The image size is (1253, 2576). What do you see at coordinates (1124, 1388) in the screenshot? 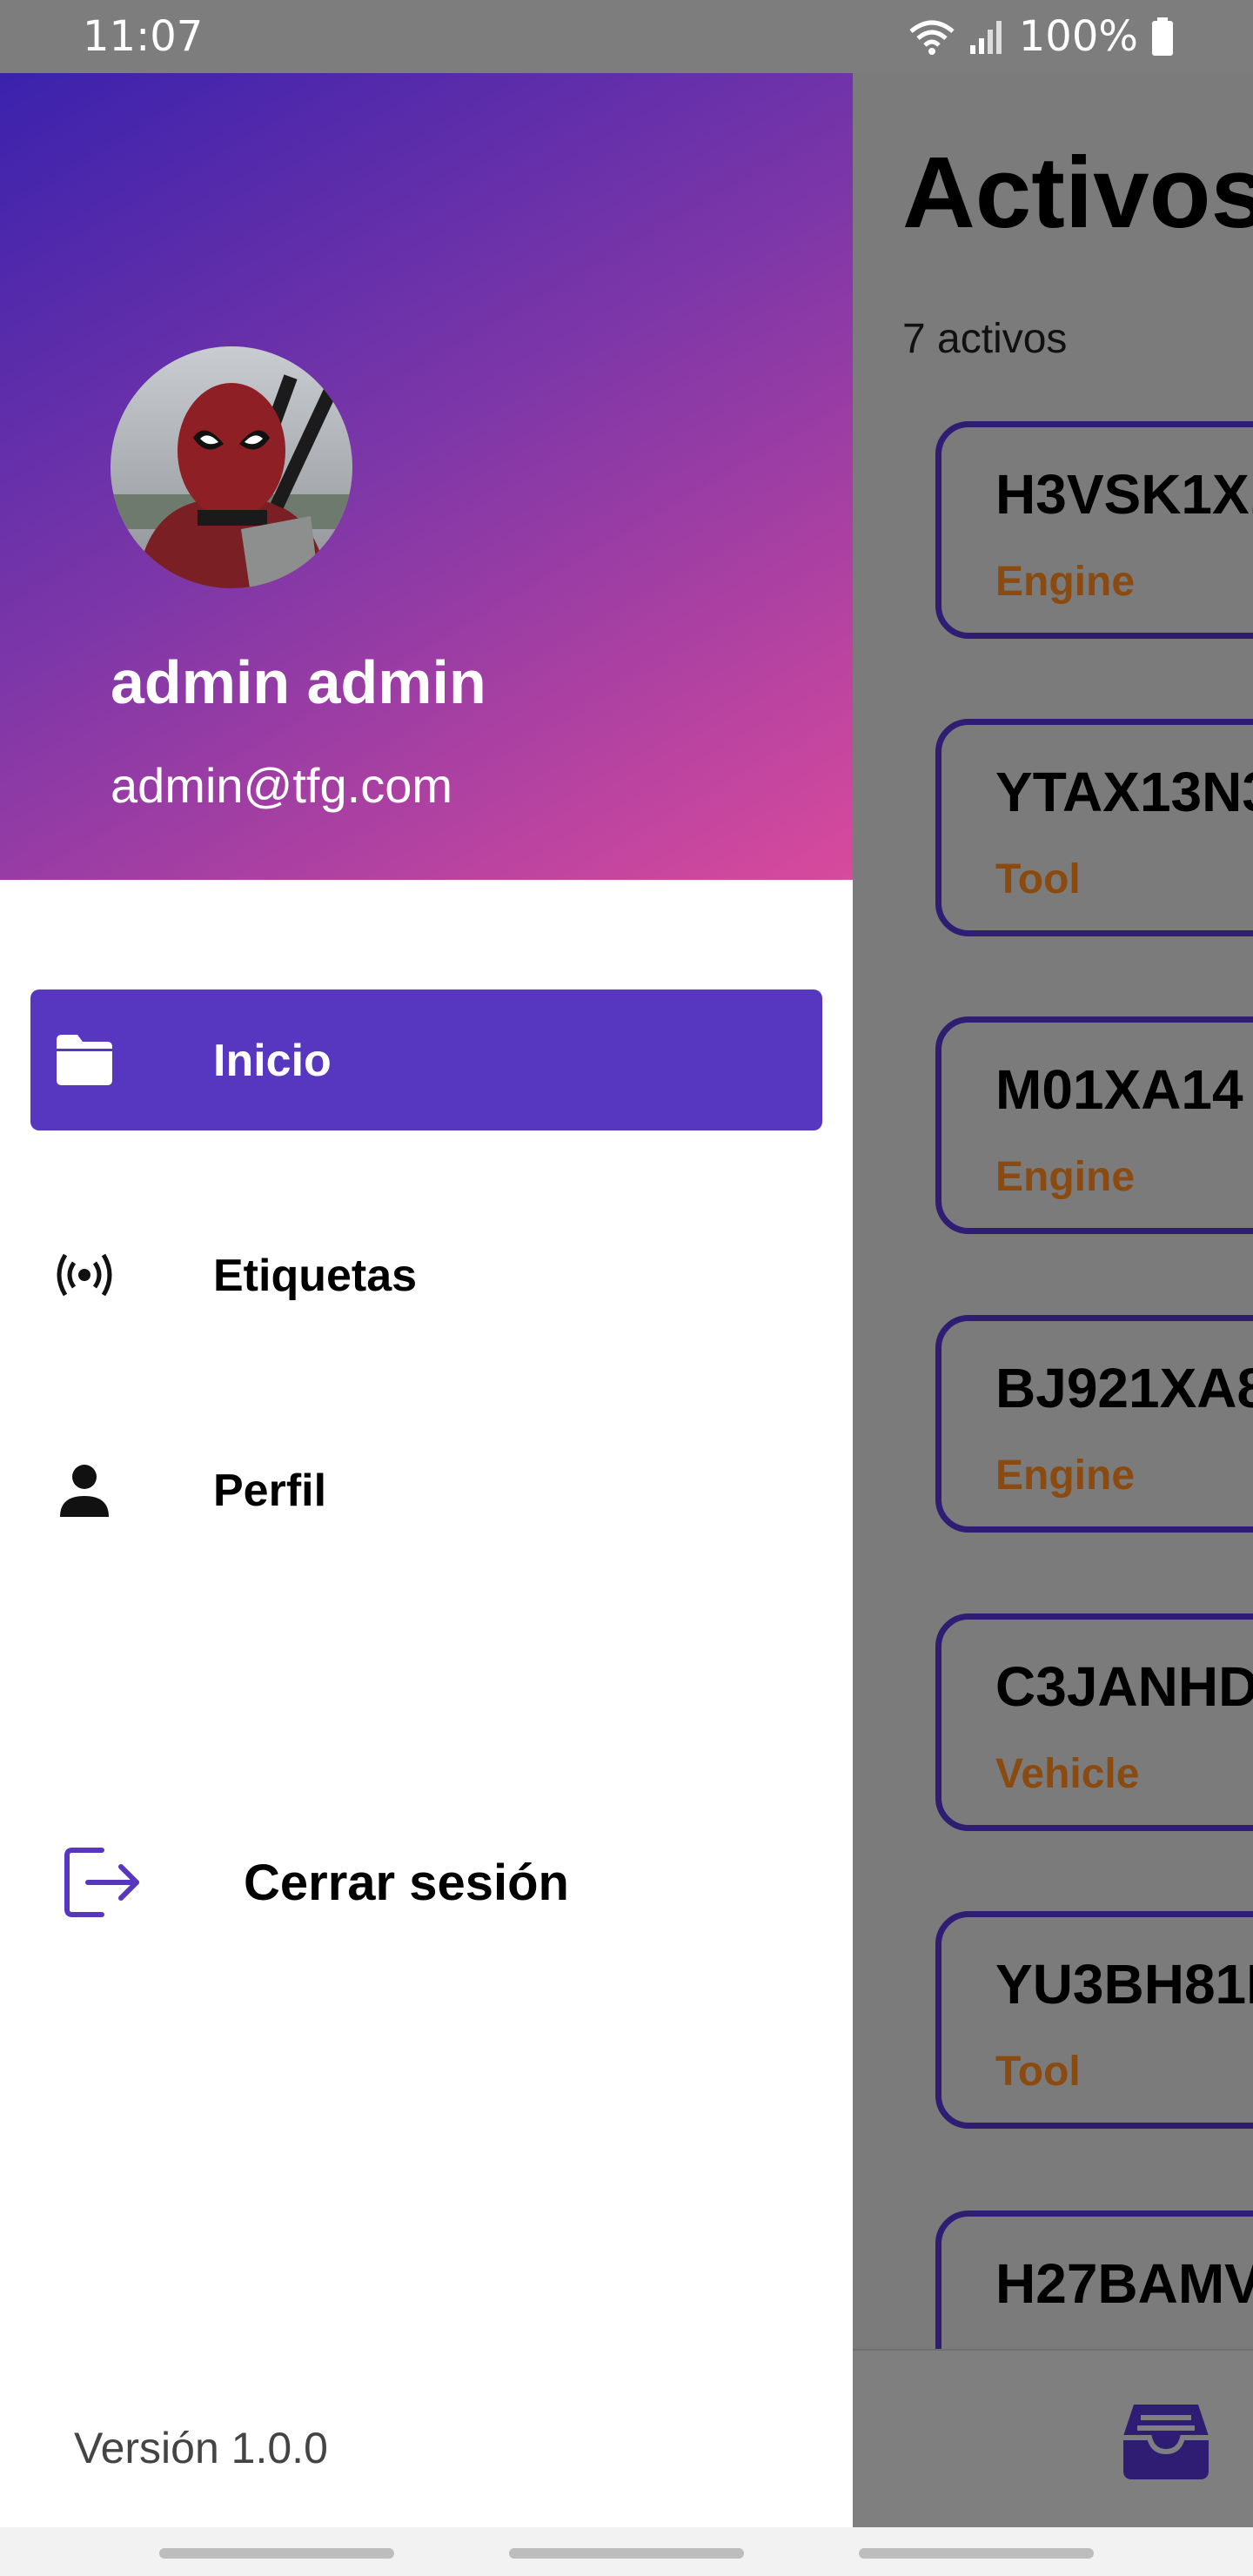
I see `asset-code: BJ921XA8` at bounding box center [1124, 1388].